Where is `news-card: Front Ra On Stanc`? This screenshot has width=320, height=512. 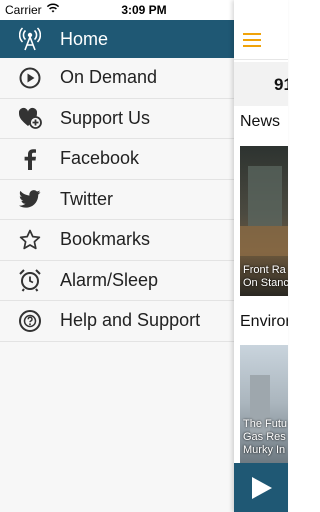
news-card: Front Ra On Stanc is located at coordinates (264, 221).